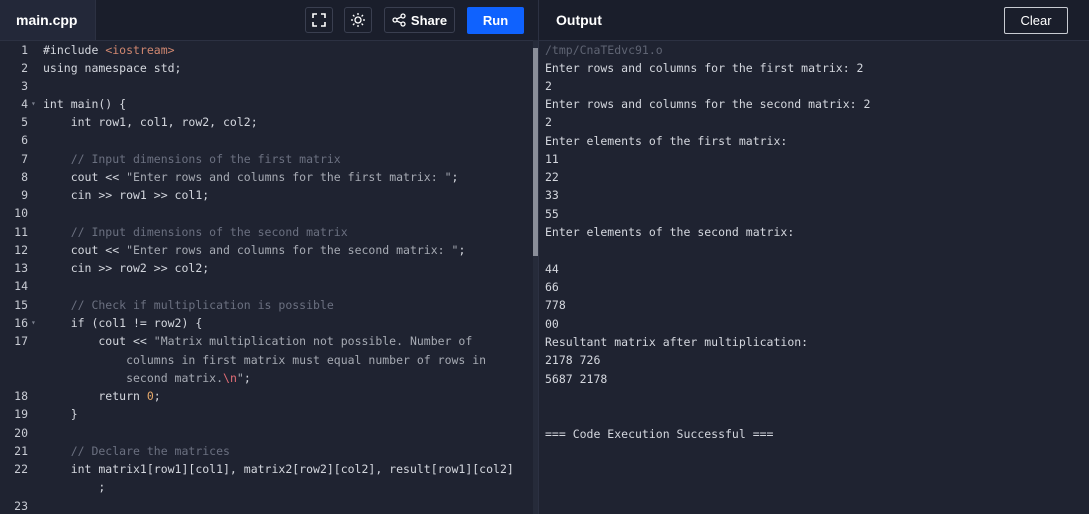  I want to click on output-line: 2, so click(548, 86).